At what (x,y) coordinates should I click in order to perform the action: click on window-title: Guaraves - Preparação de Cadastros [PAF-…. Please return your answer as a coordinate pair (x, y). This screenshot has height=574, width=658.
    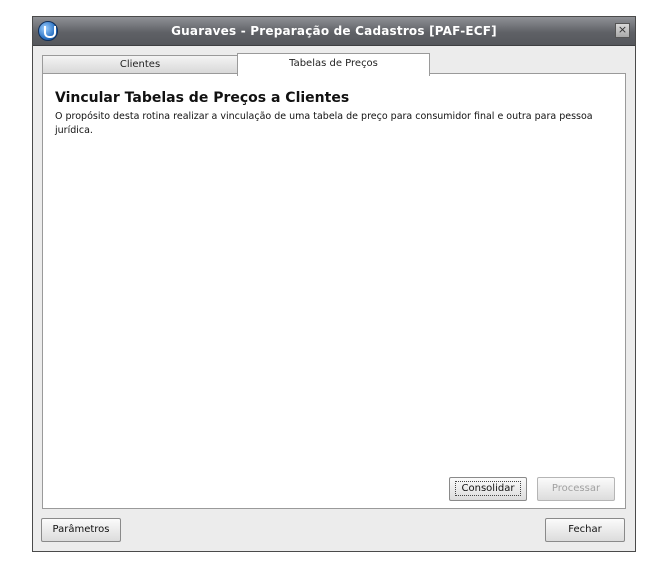
    Looking at the image, I should click on (334, 31).